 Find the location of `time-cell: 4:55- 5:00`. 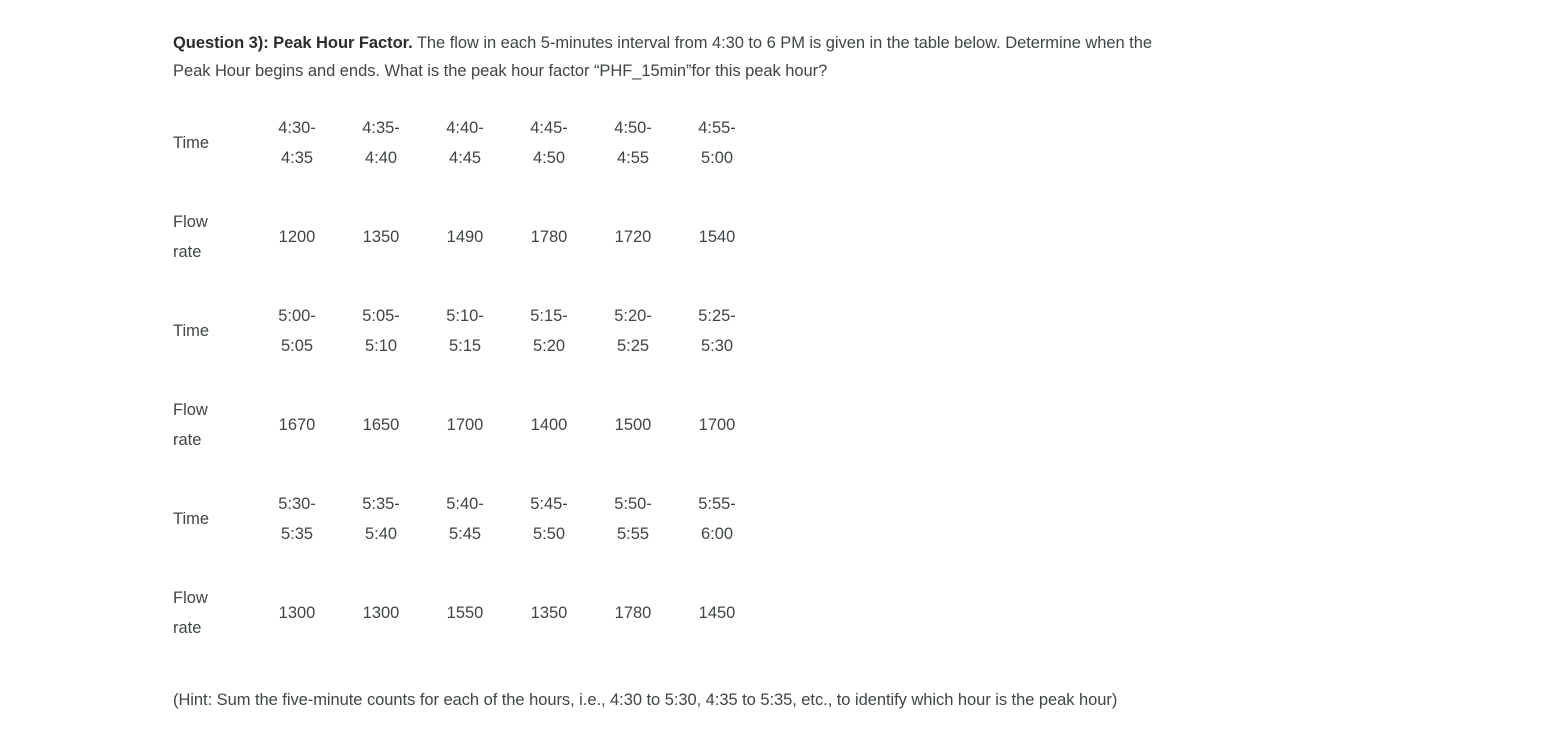

time-cell: 4:55- 5:00 is located at coordinates (717, 143).